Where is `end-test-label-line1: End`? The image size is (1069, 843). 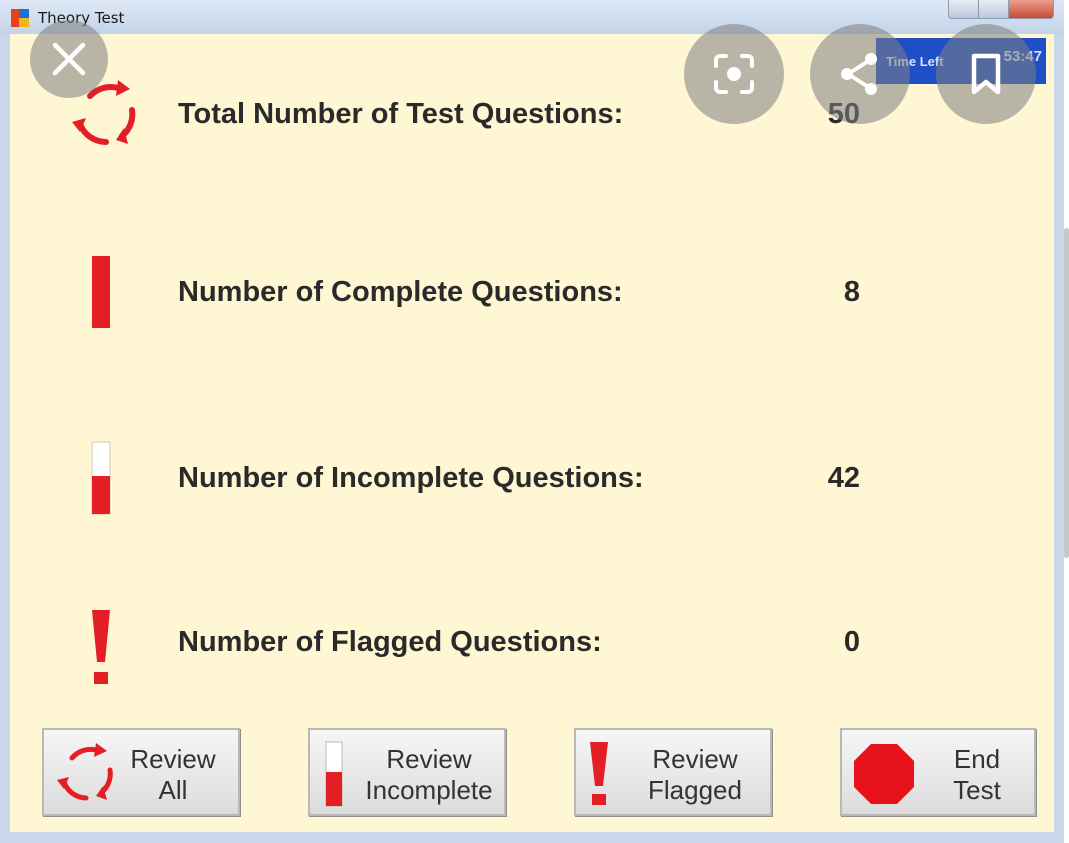
end-test-label-line1: End is located at coordinates (977, 759).